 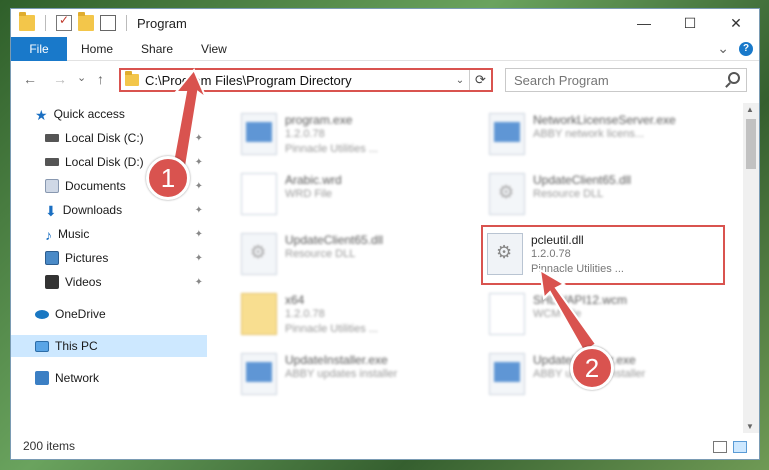 What do you see at coordinates (214, 49) in the screenshot?
I see `tab-view: View` at bounding box center [214, 49].